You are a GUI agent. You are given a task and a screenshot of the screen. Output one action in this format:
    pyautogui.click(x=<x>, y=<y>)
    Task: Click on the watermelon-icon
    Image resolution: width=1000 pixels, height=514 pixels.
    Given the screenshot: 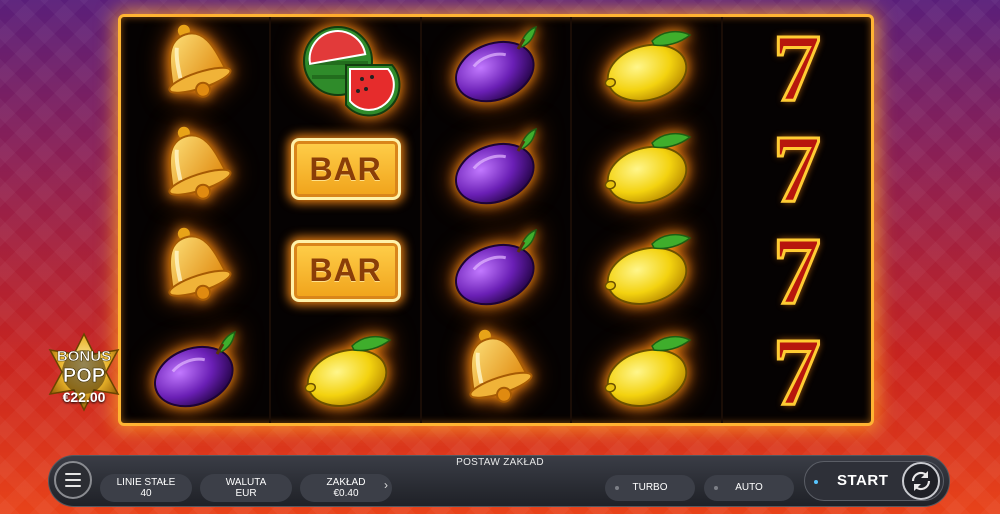 What is the action you would take?
    pyautogui.click(x=348, y=68)
    